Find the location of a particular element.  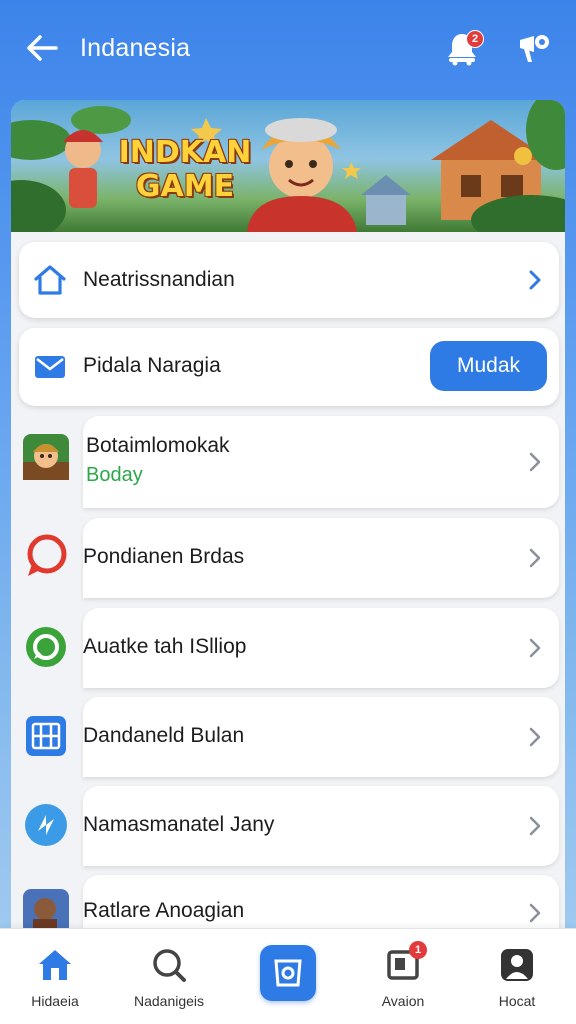

shield-app-icon is located at coordinates (288, 973).